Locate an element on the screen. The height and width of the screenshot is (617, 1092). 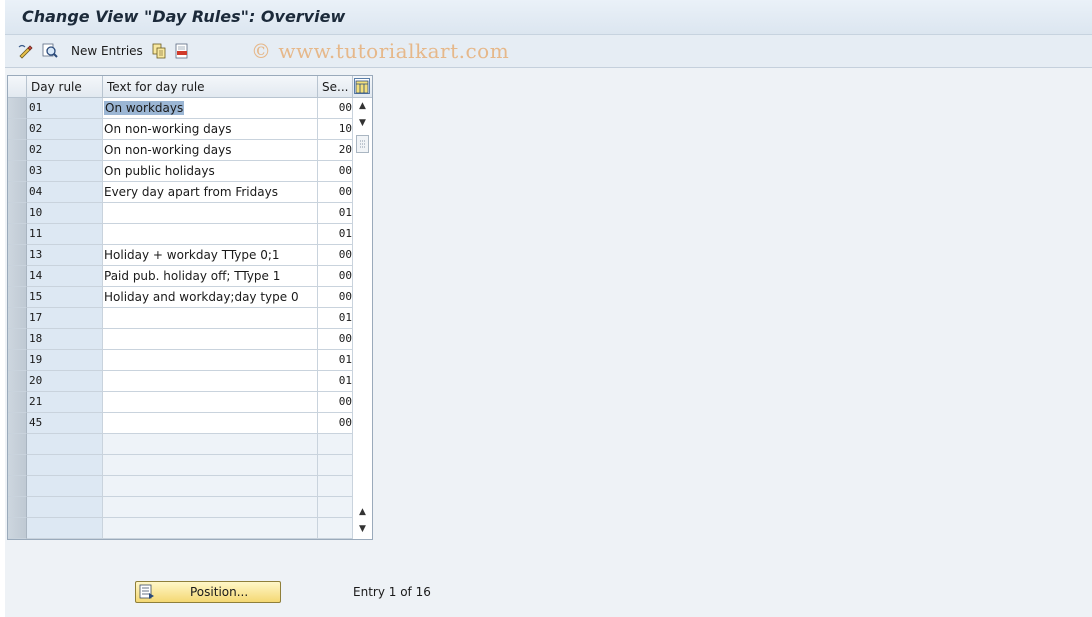
table-row: 18 00 is located at coordinates (190, 339).